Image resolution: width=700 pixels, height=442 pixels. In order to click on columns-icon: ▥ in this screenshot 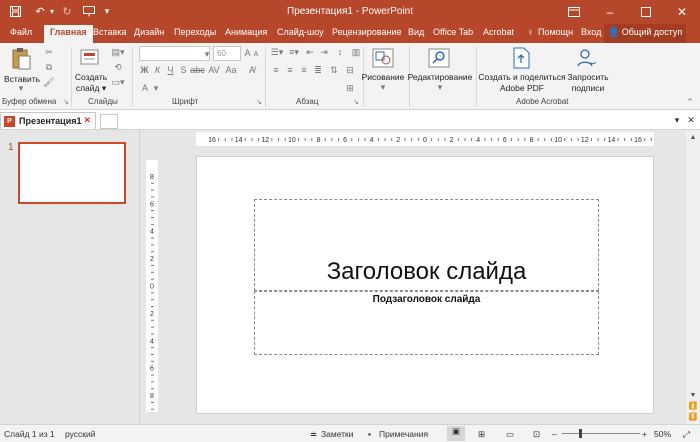, I will do `click(356, 52)`.